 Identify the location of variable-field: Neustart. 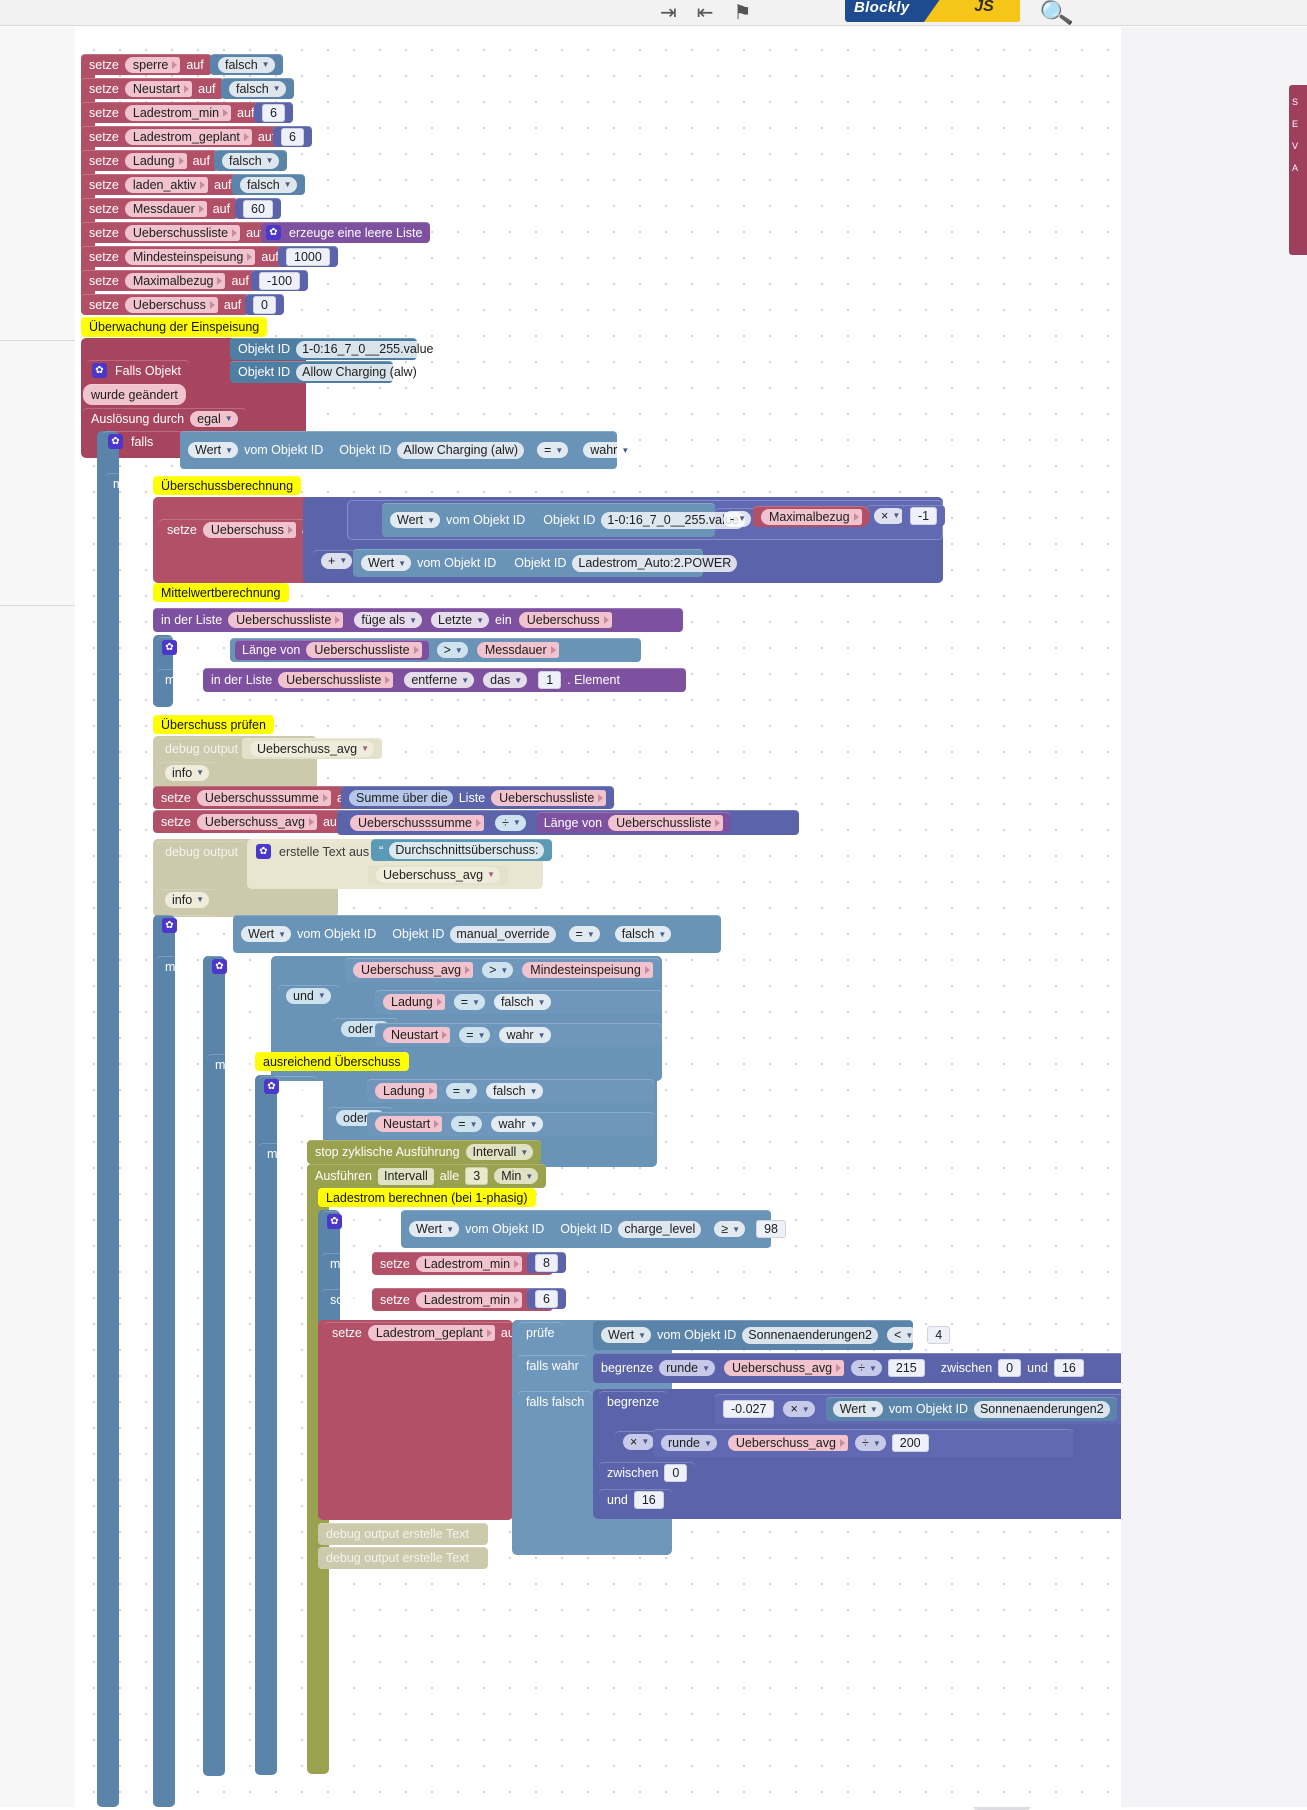
(158, 88).